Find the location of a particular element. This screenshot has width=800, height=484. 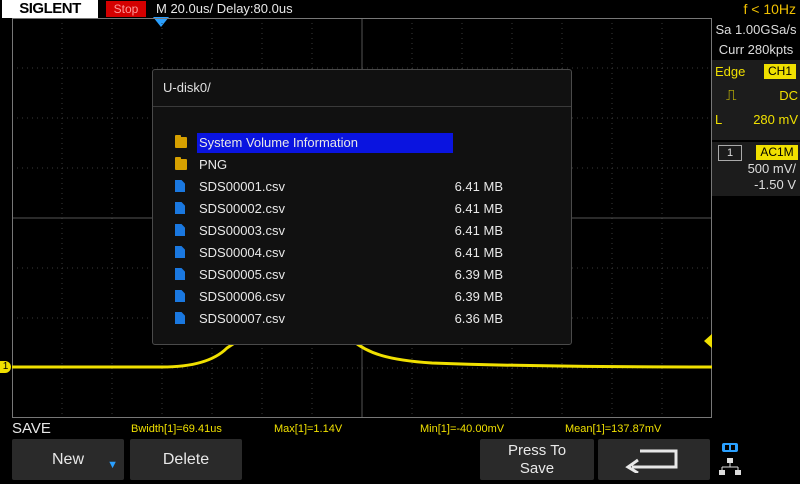

file-entry-sds00004: SDS00004.csv 6.41 MB is located at coordinates (363, 253).